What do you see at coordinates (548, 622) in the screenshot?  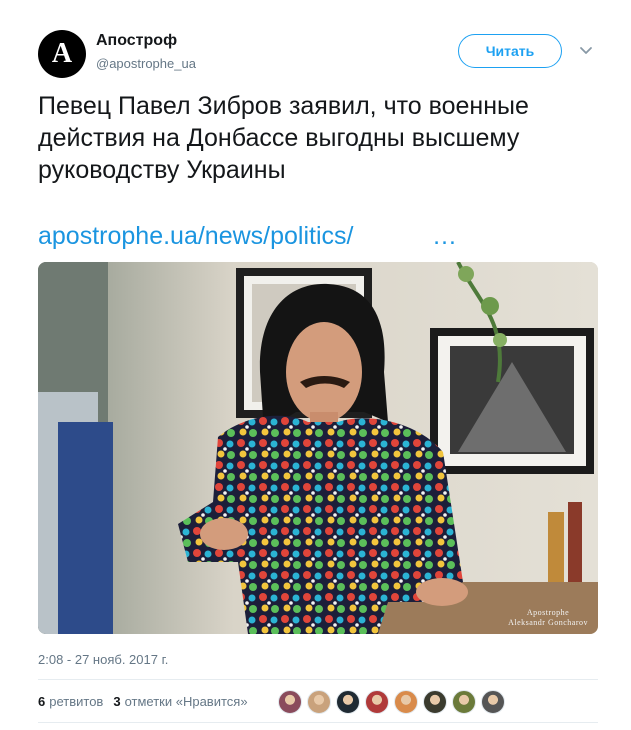 I see `watermark-line-2: Aleksandr Goncharov` at bounding box center [548, 622].